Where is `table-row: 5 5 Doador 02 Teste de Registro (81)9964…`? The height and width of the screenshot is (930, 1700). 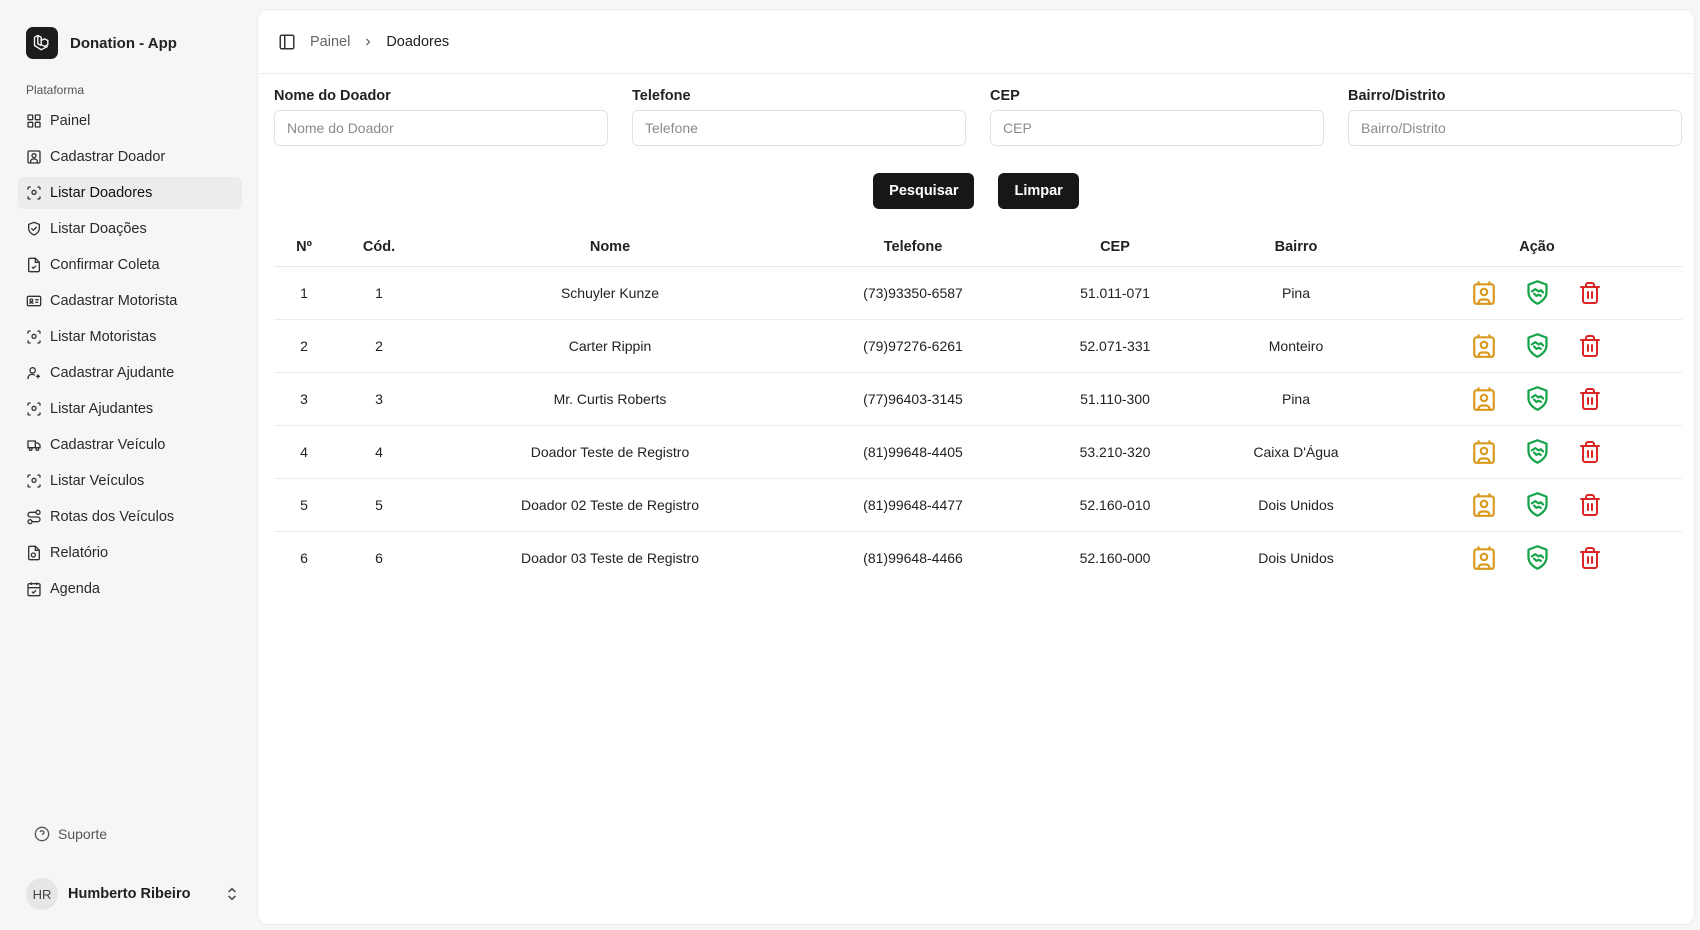
table-row: 5 5 Doador 02 Teste de Registro (81)9964… is located at coordinates (978, 505).